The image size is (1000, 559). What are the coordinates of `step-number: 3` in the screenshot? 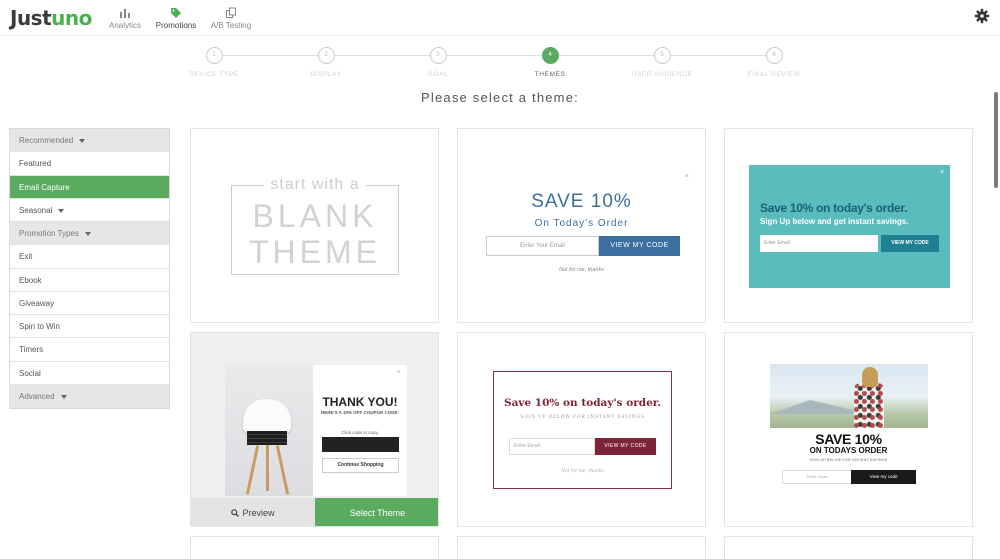 It's located at (438, 55).